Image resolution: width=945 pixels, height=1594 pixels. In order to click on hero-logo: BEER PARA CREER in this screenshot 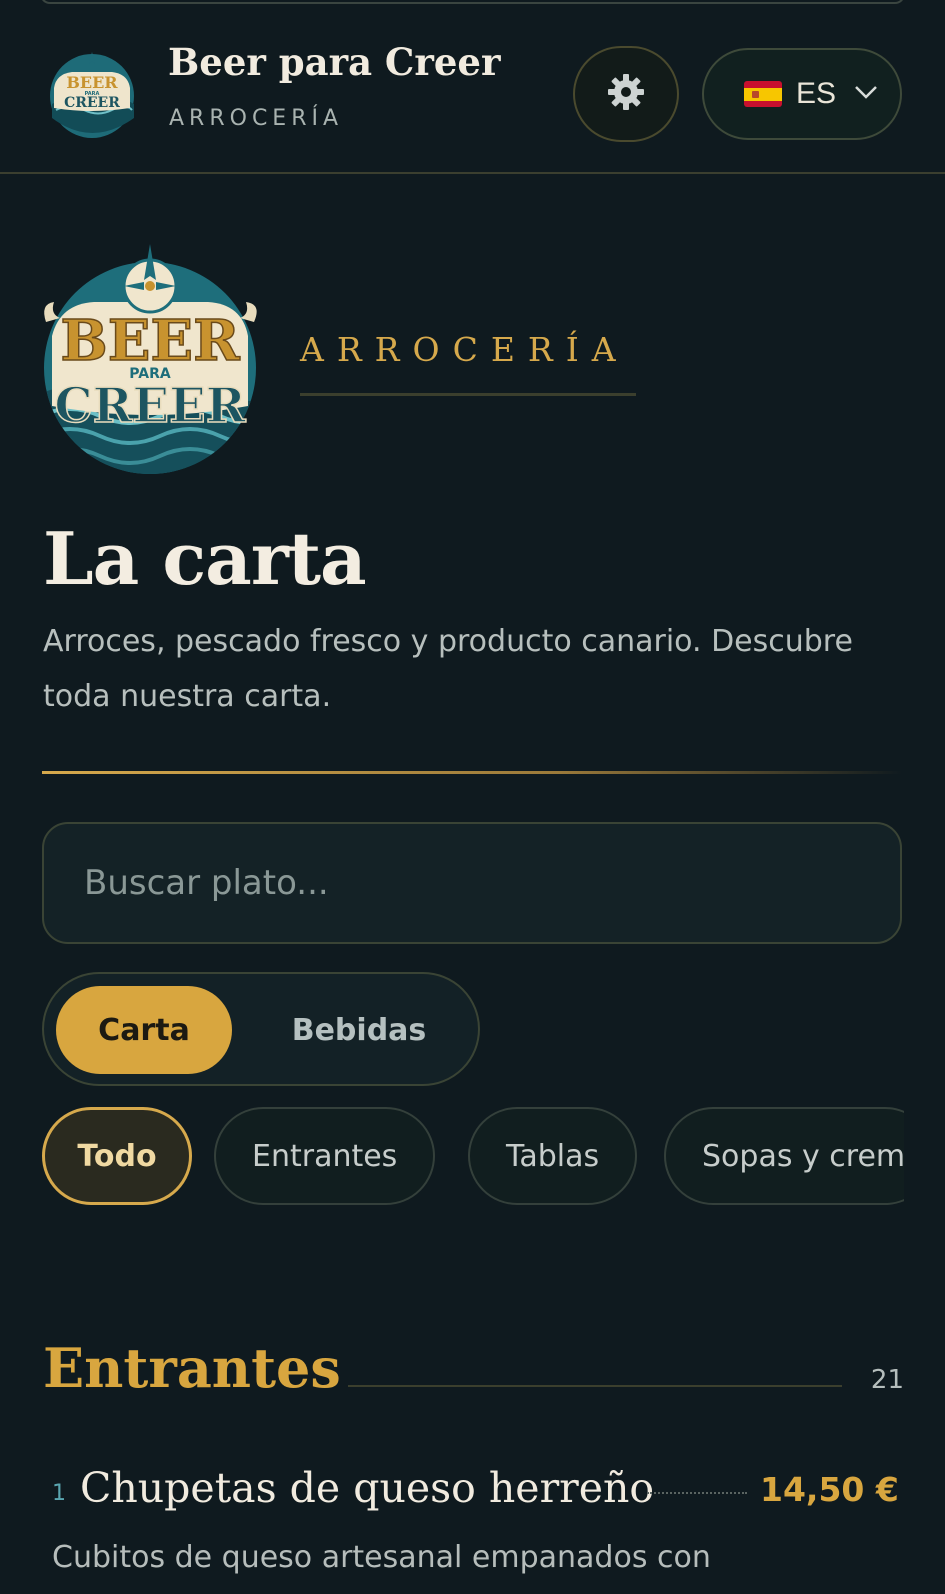, I will do `click(153, 362)`.